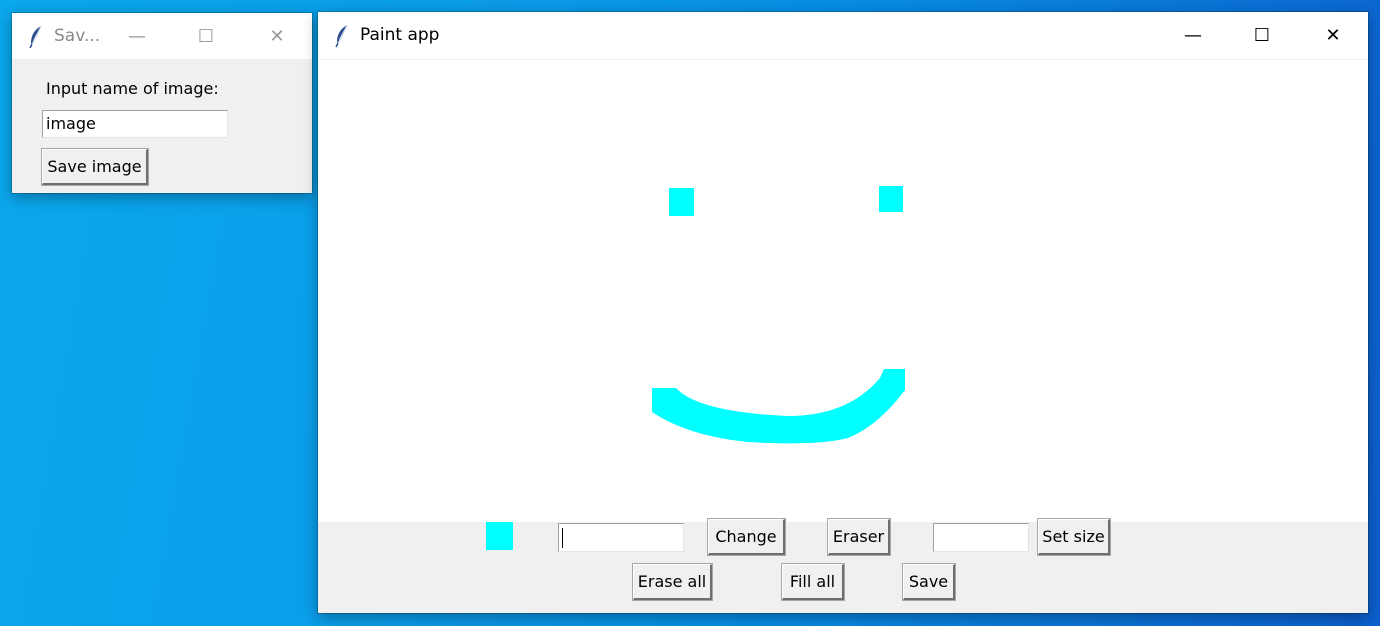 The image size is (1380, 626). What do you see at coordinates (400, 35) in the screenshot?
I see `paint-app-title: Paint app` at bounding box center [400, 35].